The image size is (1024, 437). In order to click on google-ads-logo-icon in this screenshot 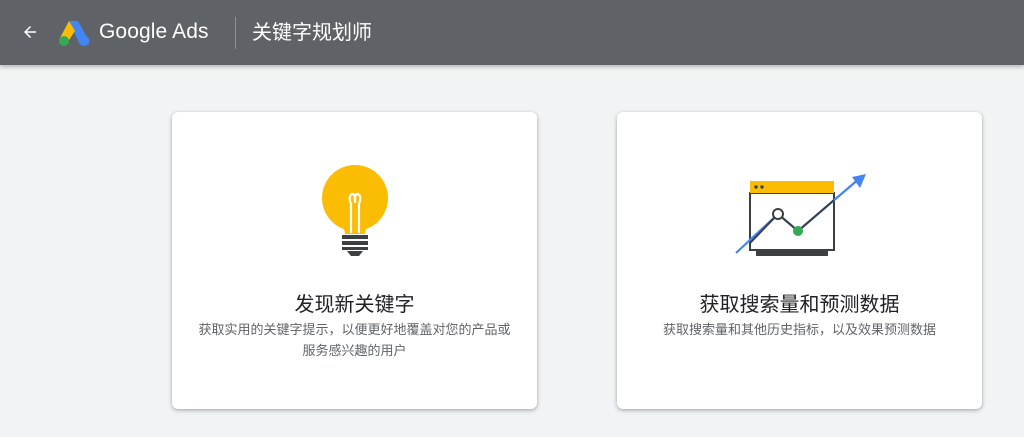, I will do `click(74, 33)`.